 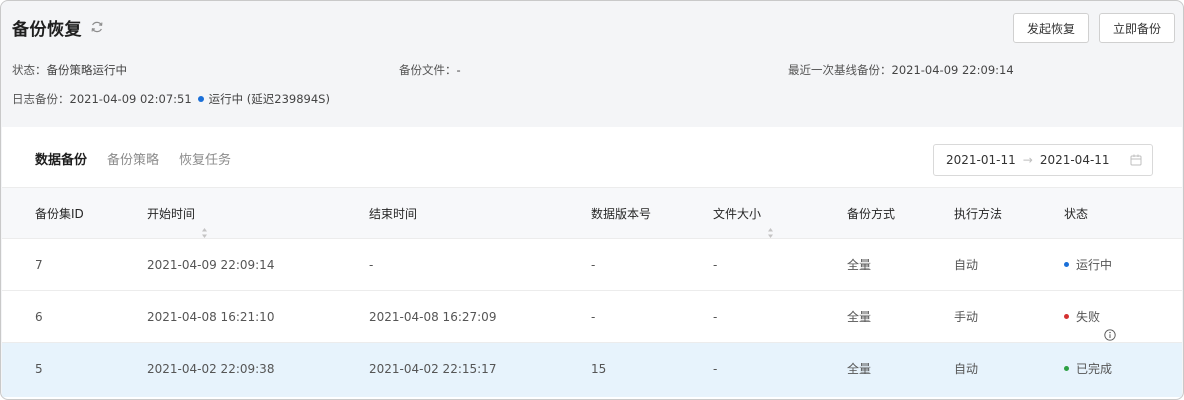 I want to click on baseline-backup-value: 2021-04-09 22:09:14, so click(x=952, y=70).